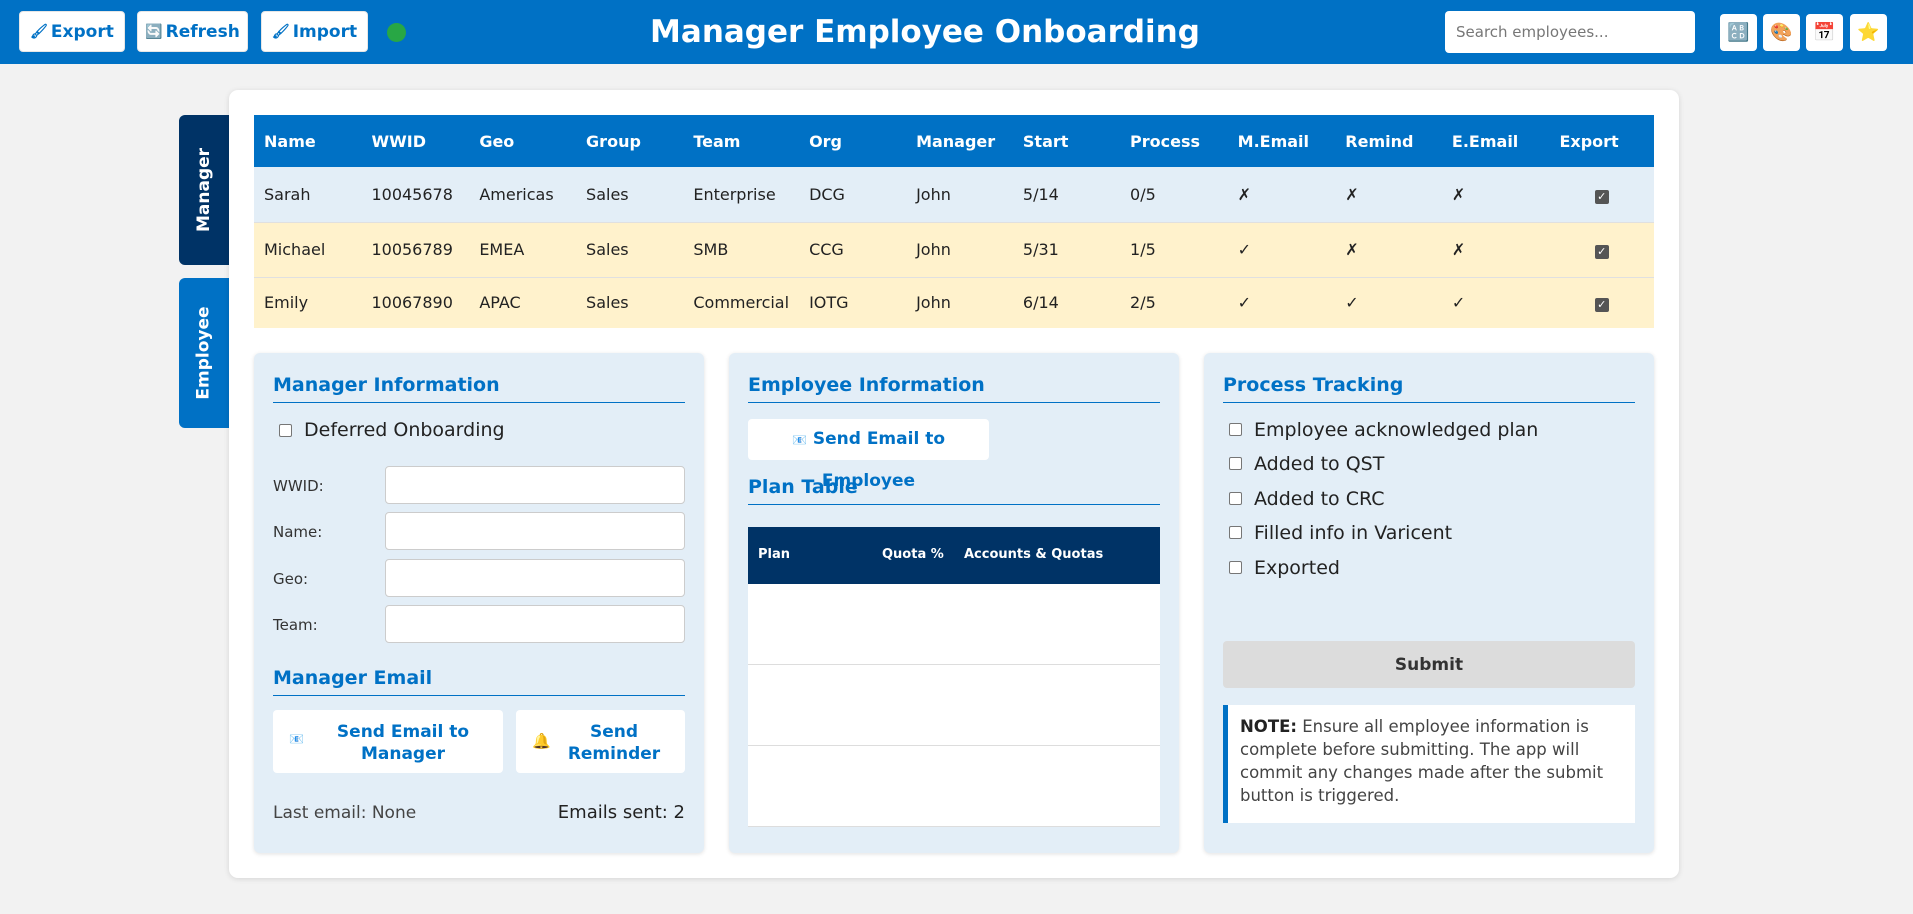 The width and height of the screenshot is (1913, 914). I want to click on filled-info-varicent-label: Filled info in Varicent, so click(1353, 533).